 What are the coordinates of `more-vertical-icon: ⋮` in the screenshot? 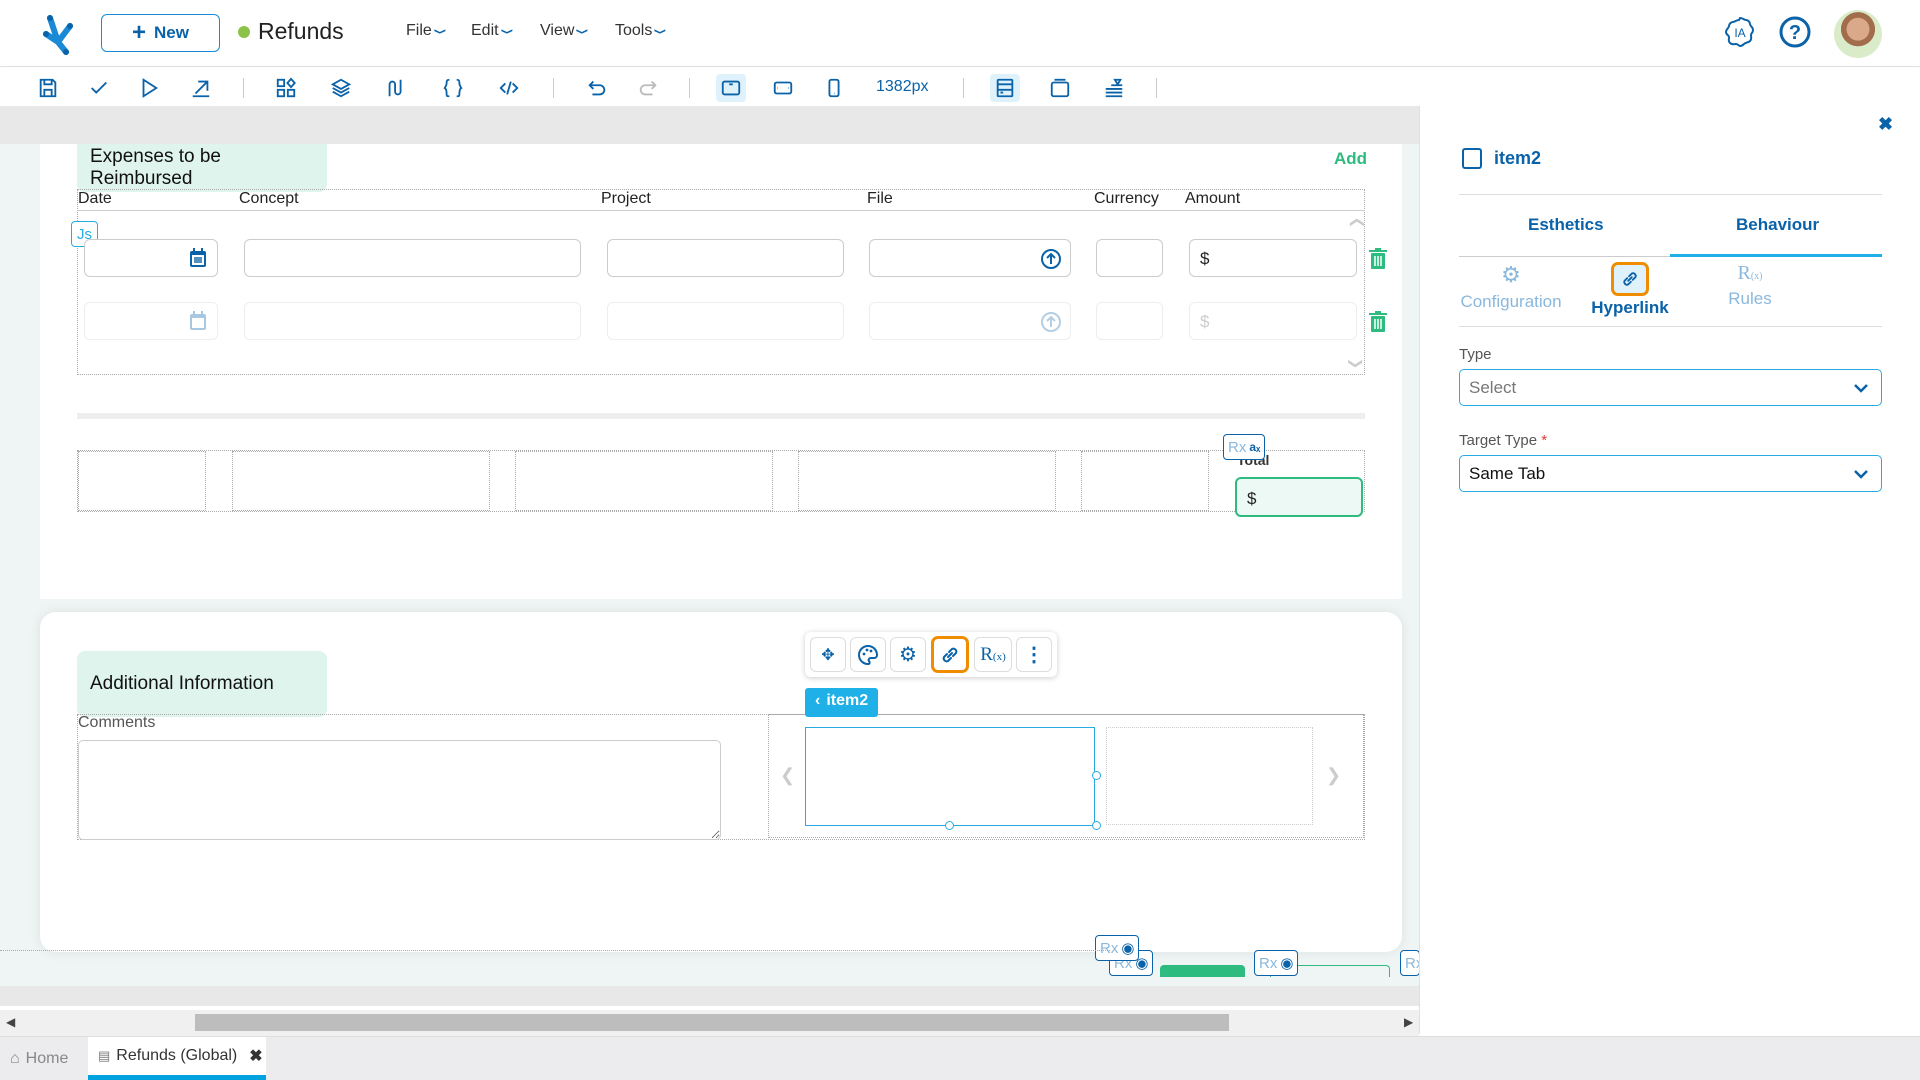 It's located at (1034, 655).